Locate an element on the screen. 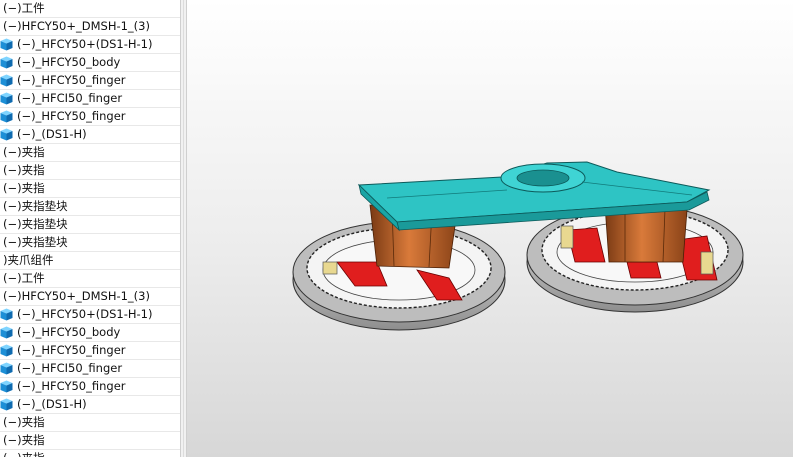  panel-splitter is located at coordinates (183, 228).